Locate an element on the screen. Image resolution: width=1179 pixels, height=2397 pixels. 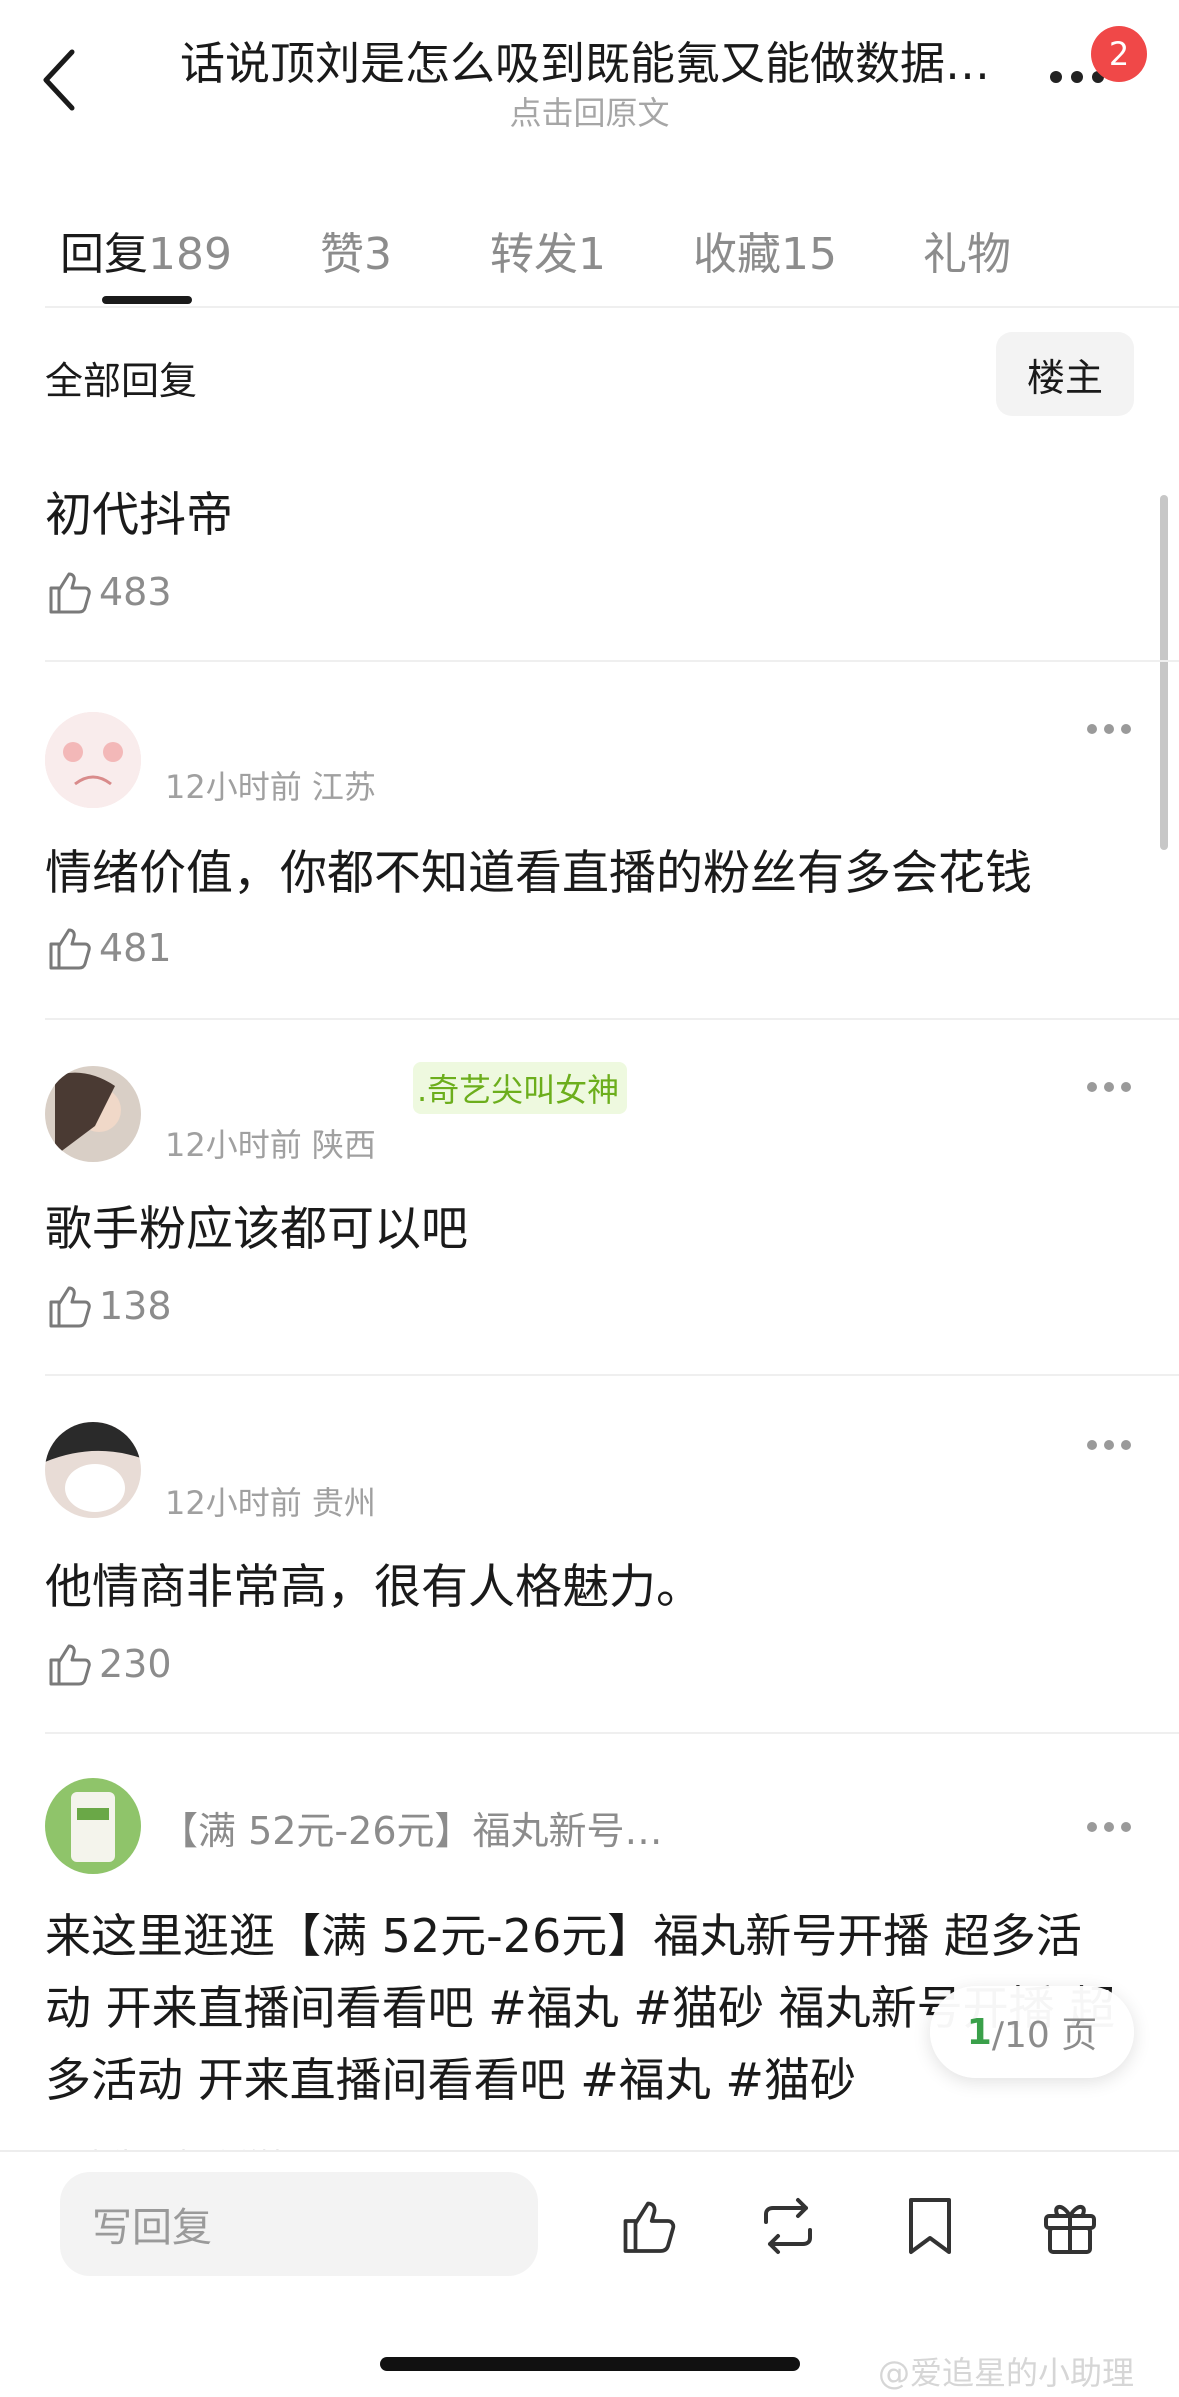
tab-likes: 赞3 is located at coordinates (356, 250).